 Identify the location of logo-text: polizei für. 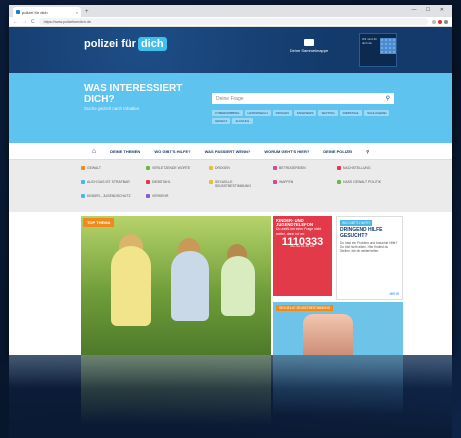
(110, 44).